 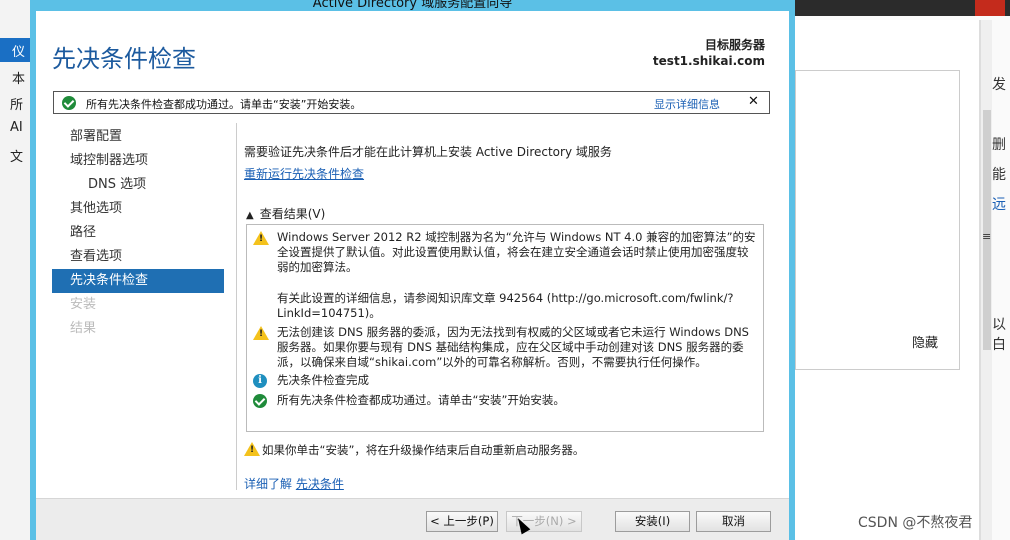 What do you see at coordinates (687, 104) in the screenshot?
I see `show-details-link: 显示详细信息` at bounding box center [687, 104].